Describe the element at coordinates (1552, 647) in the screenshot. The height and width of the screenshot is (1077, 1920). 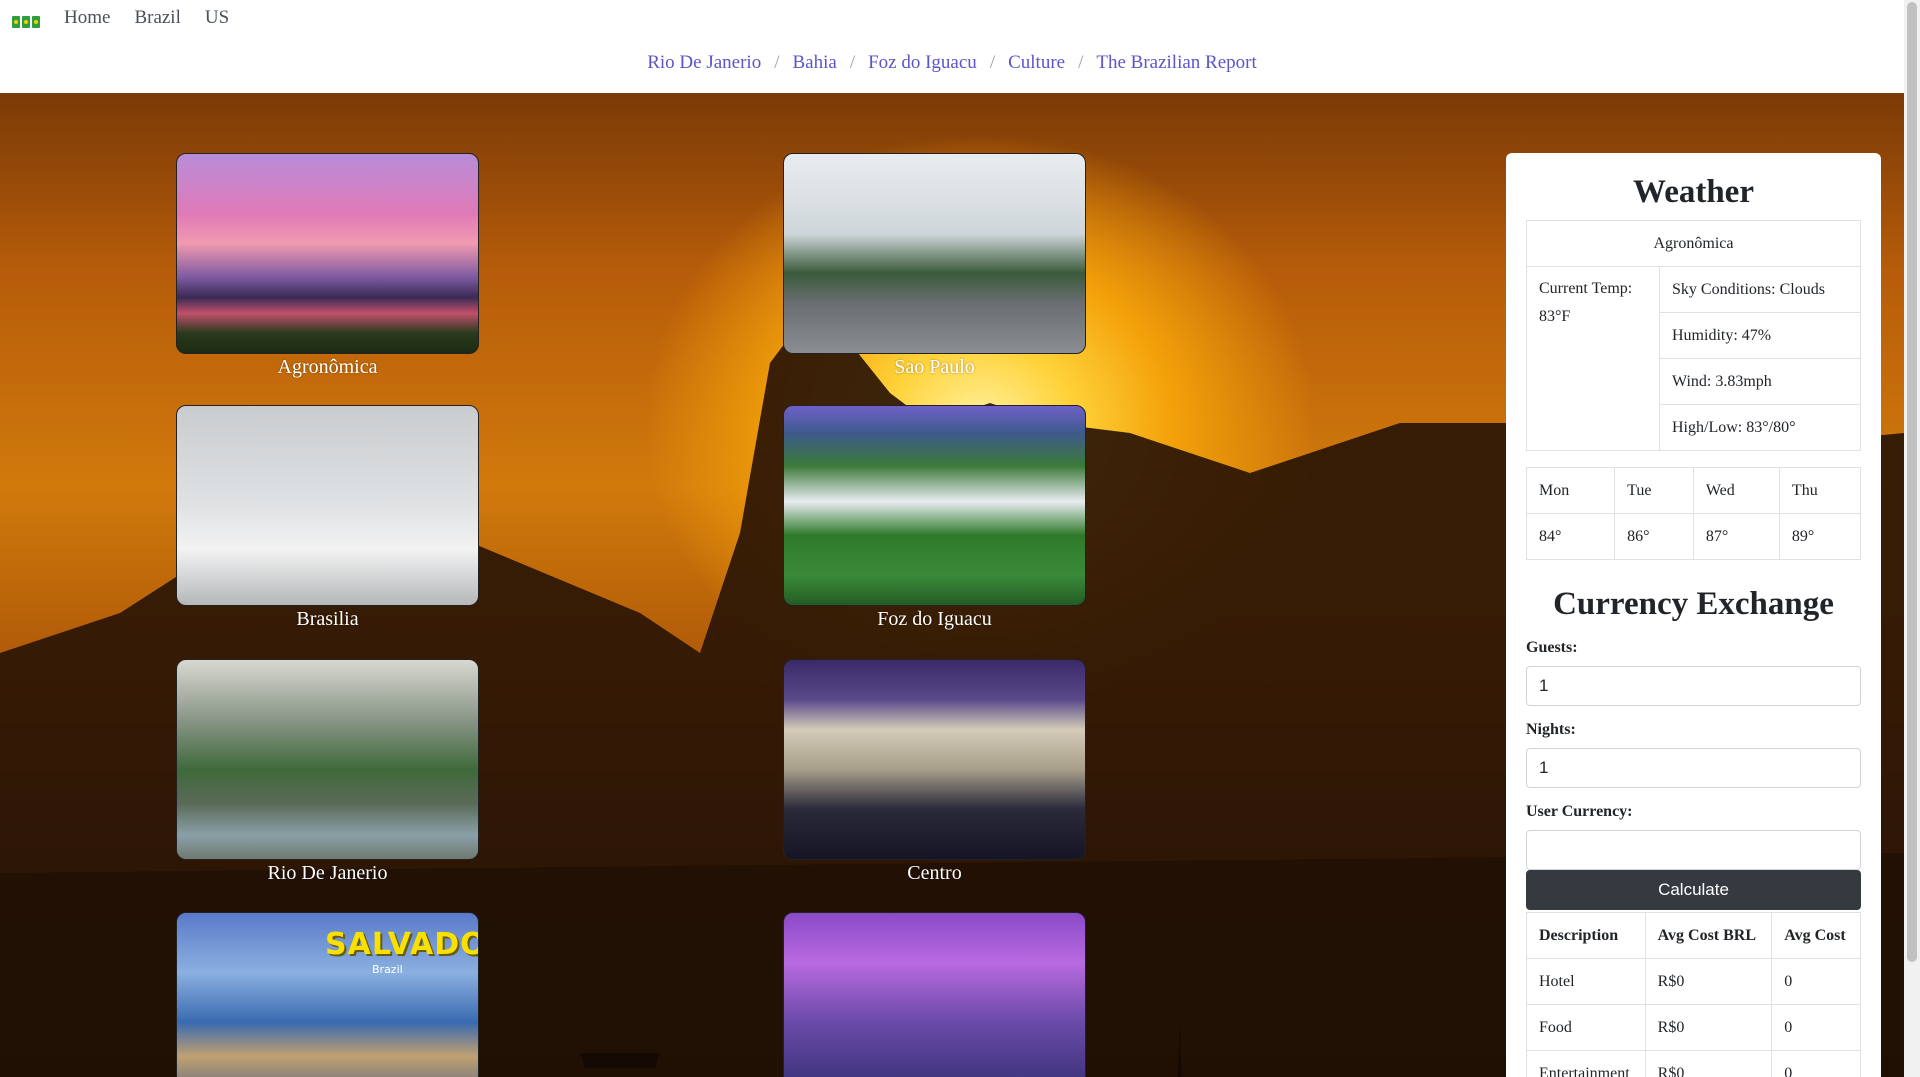
I see `guests-label: Guests:` at that location.